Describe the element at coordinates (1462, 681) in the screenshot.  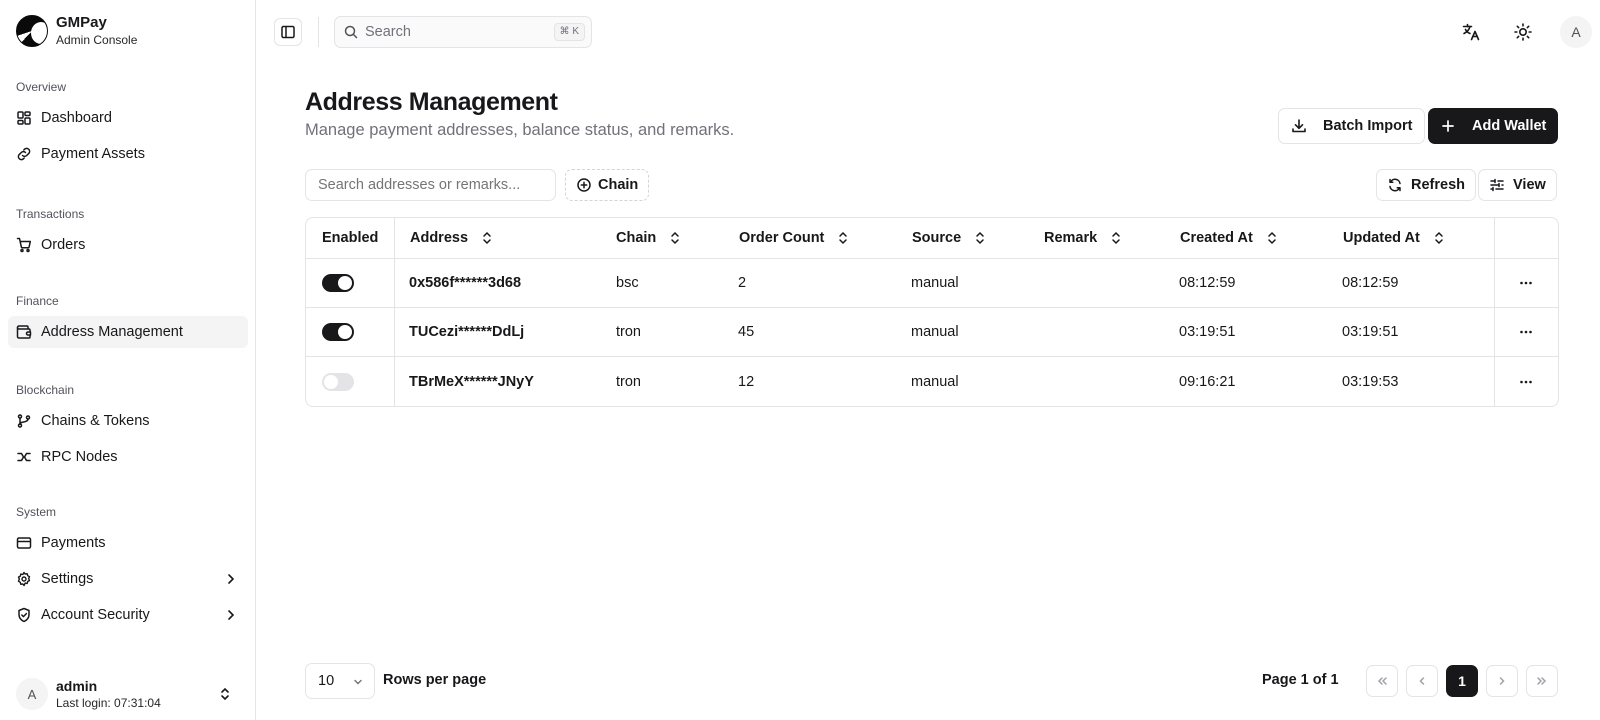
I see `page-1-button: 1` at that location.